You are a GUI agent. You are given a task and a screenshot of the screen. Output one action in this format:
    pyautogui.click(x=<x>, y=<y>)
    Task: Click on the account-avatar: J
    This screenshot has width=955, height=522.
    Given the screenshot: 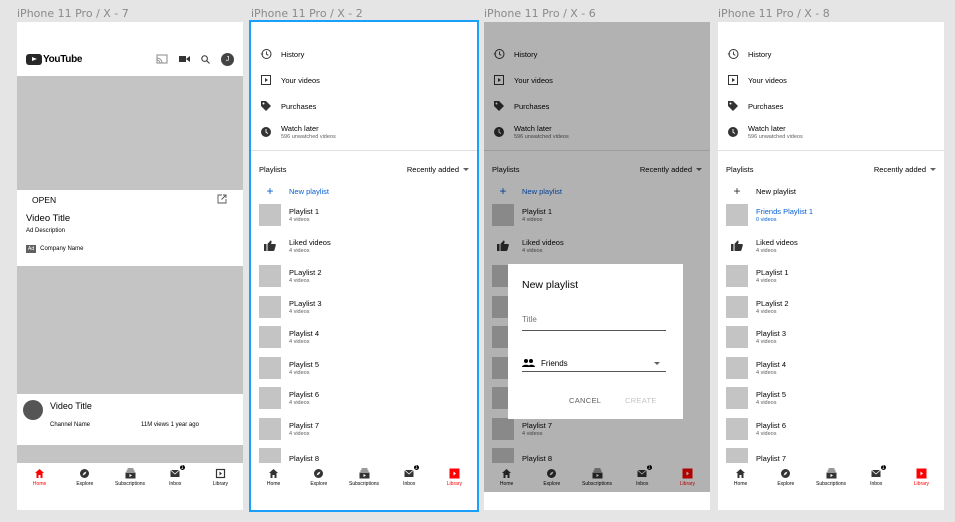 What is the action you would take?
    pyautogui.click(x=227, y=59)
    